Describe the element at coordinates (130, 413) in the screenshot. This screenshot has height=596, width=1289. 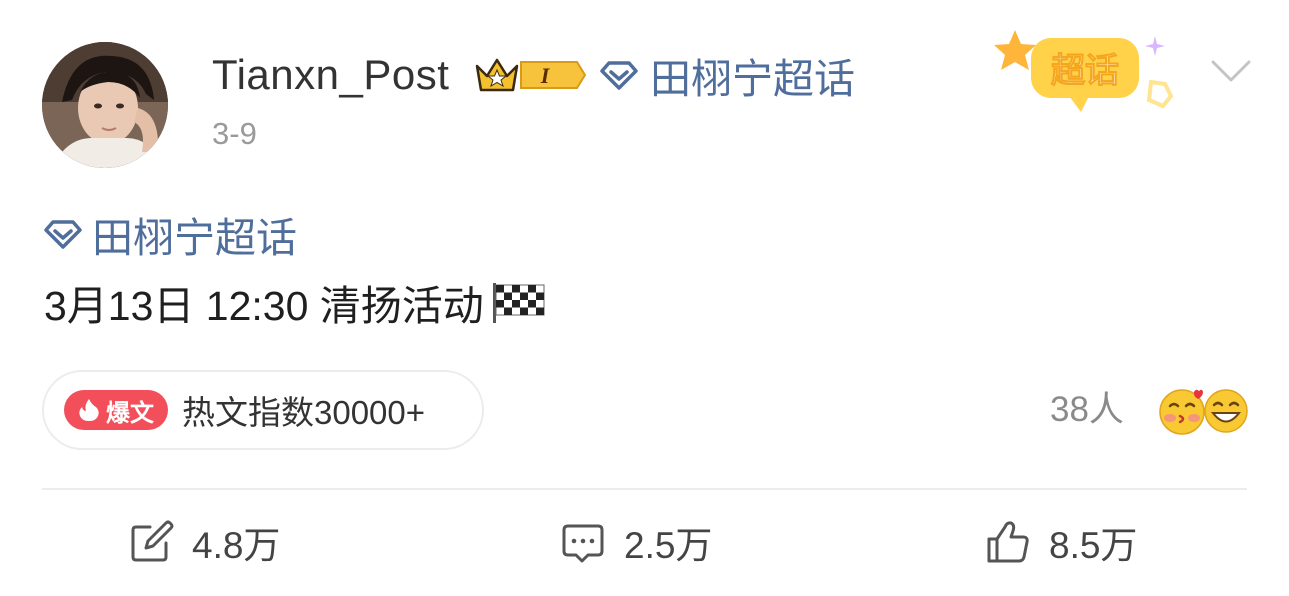
I see `hot-tag-label: 爆文` at that location.